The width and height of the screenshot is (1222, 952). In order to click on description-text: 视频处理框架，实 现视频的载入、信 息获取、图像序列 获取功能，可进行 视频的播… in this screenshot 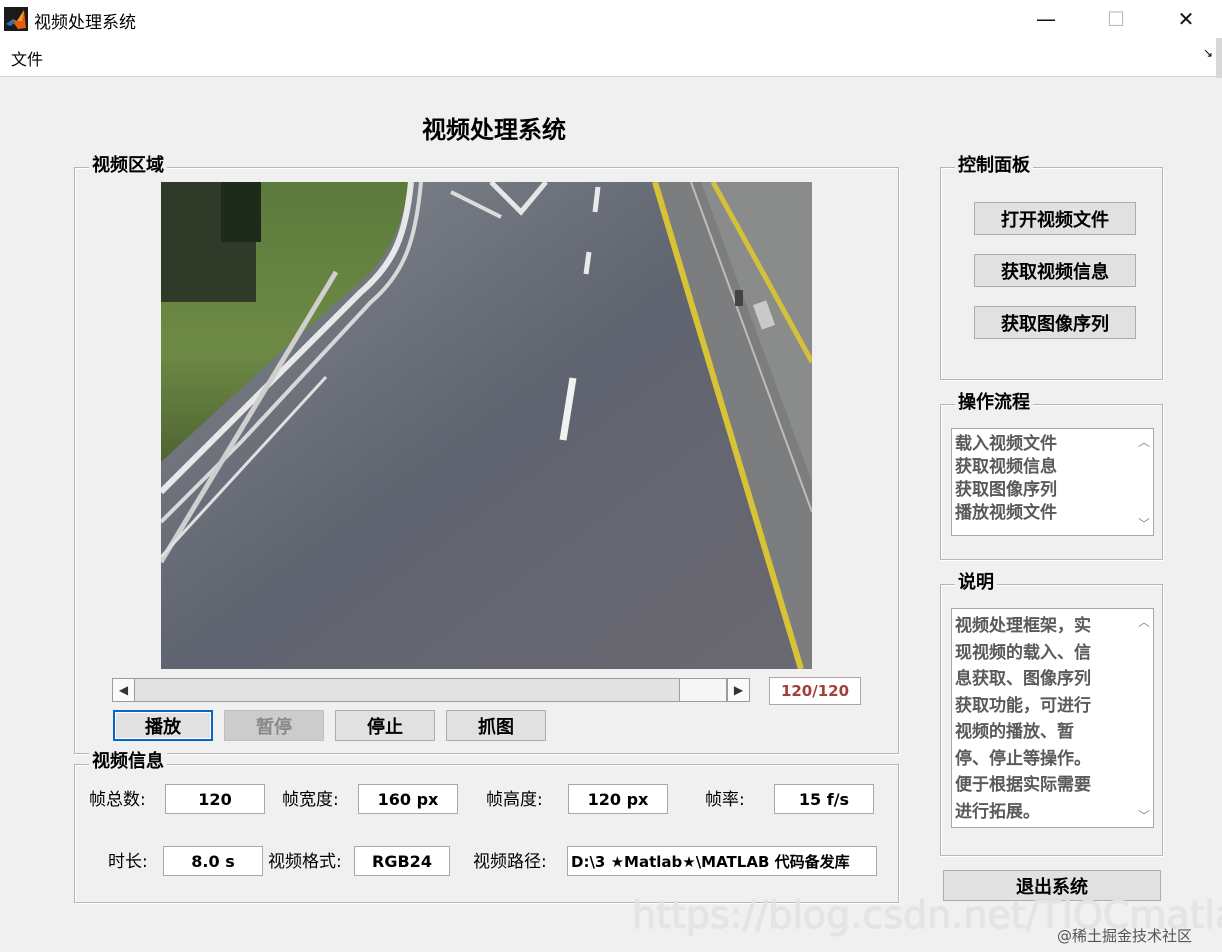, I will do `click(1023, 719)`.